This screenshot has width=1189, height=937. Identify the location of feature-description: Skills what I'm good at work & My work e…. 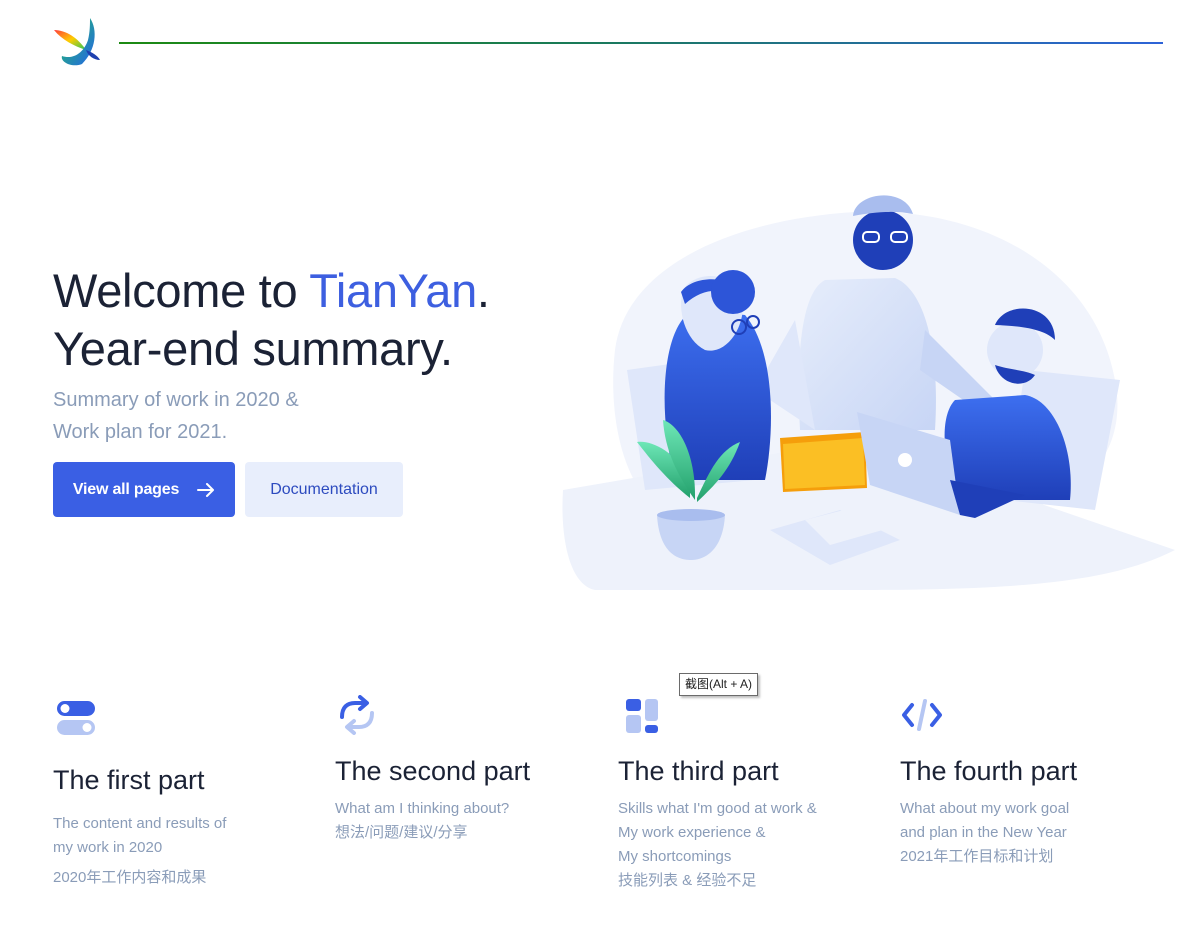
(717, 845).